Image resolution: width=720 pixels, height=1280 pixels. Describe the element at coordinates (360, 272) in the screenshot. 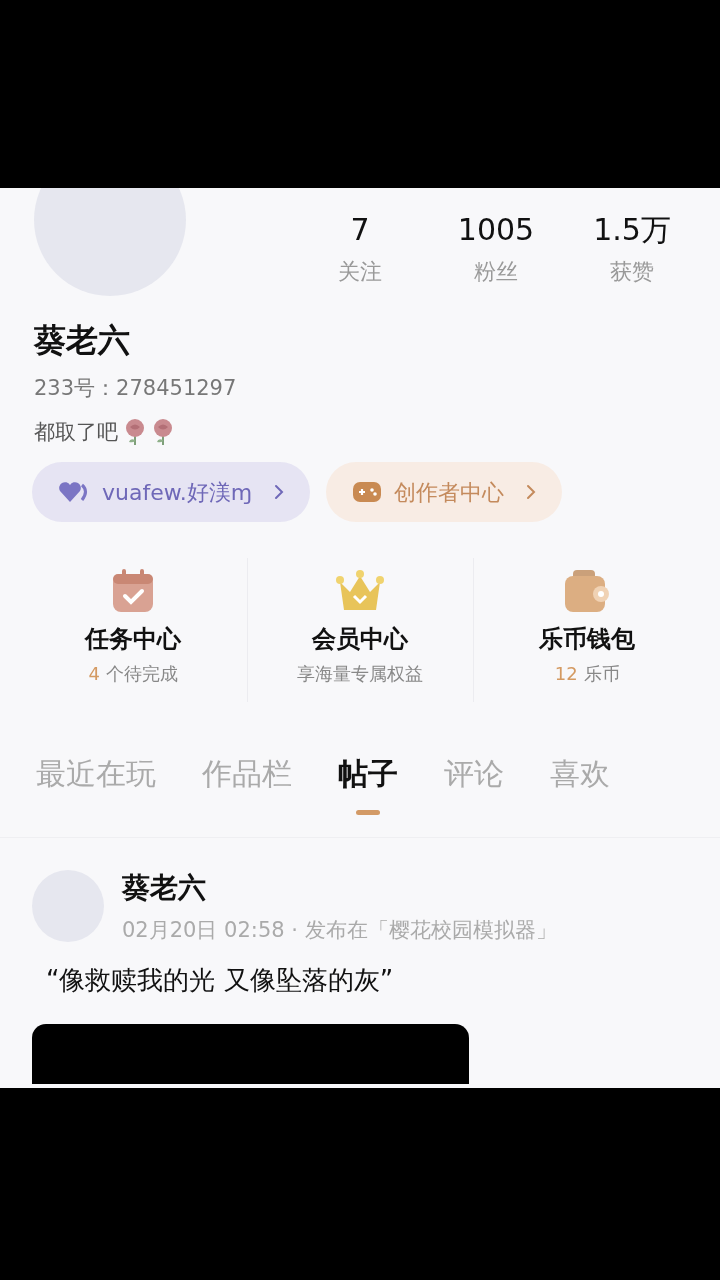

I see `stat-label: 关注` at that location.